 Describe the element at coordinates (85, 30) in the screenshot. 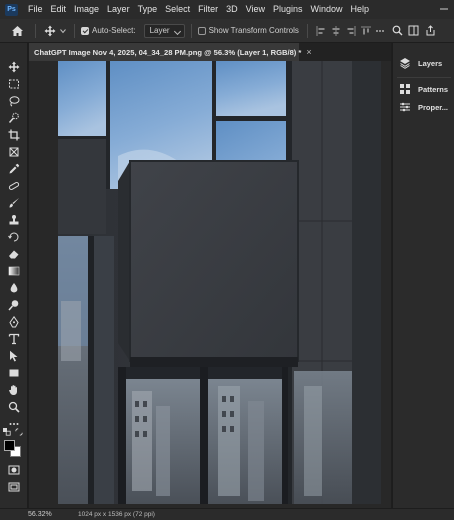

I see `auto-select-checkbox` at that location.